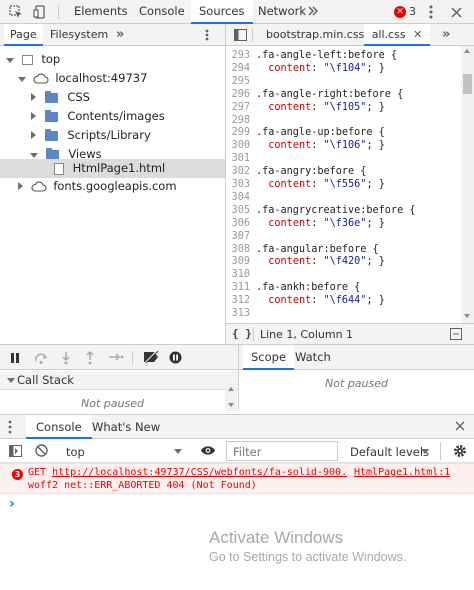 Image resolution: width=474 pixels, height=590 pixels. What do you see at coordinates (162, 11) in the screenshot?
I see `tab-console: Console` at bounding box center [162, 11].